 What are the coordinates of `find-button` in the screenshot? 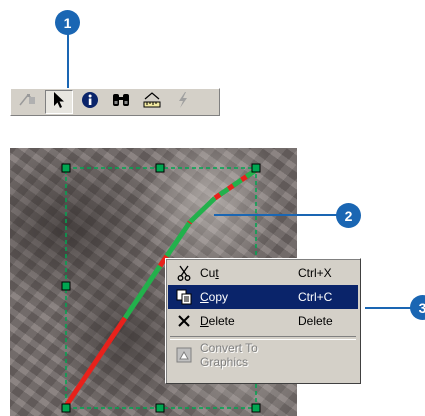 It's located at (121, 102).